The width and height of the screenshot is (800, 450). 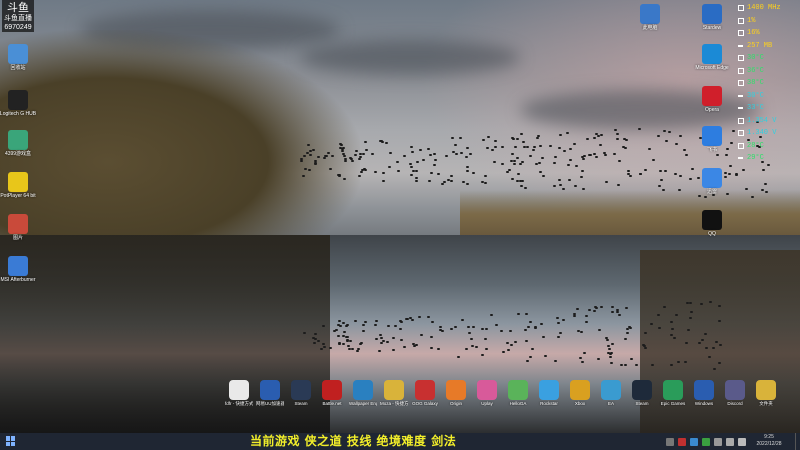 I want to click on desktop-icon: 4399游戏盒, so click(x=19, y=143).